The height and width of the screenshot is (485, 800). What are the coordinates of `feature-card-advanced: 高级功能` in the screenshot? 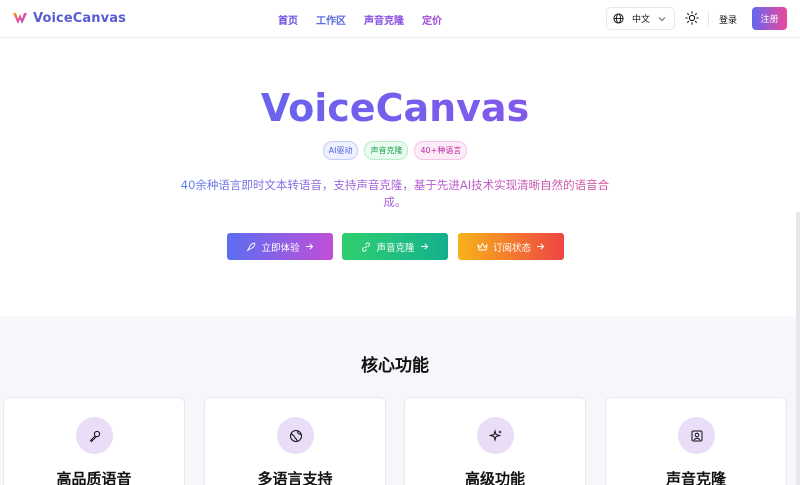 It's located at (495, 441).